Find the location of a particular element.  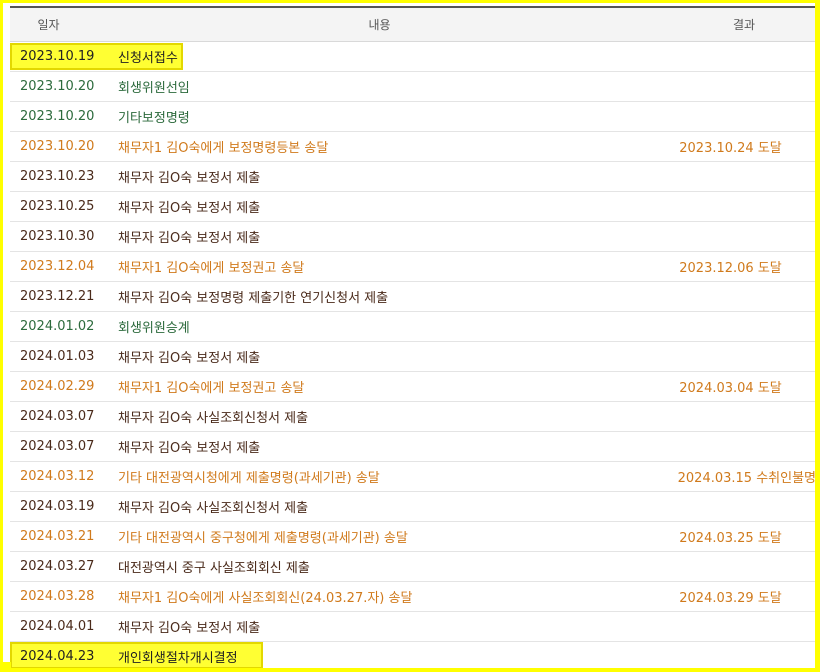

row-date: 2023.10.19 is located at coordinates (57, 56).